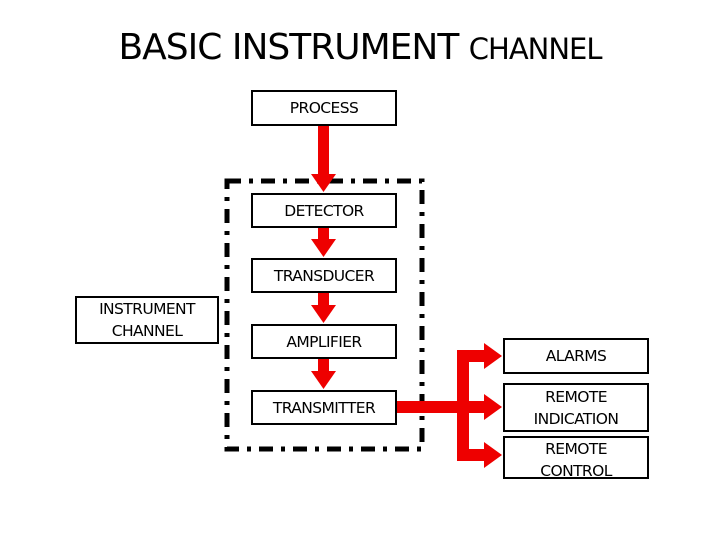 The height and width of the screenshot is (540, 720). Describe the element at coordinates (147, 309) in the screenshot. I see `instrument-channel-line1: INSTRUMENT` at that location.